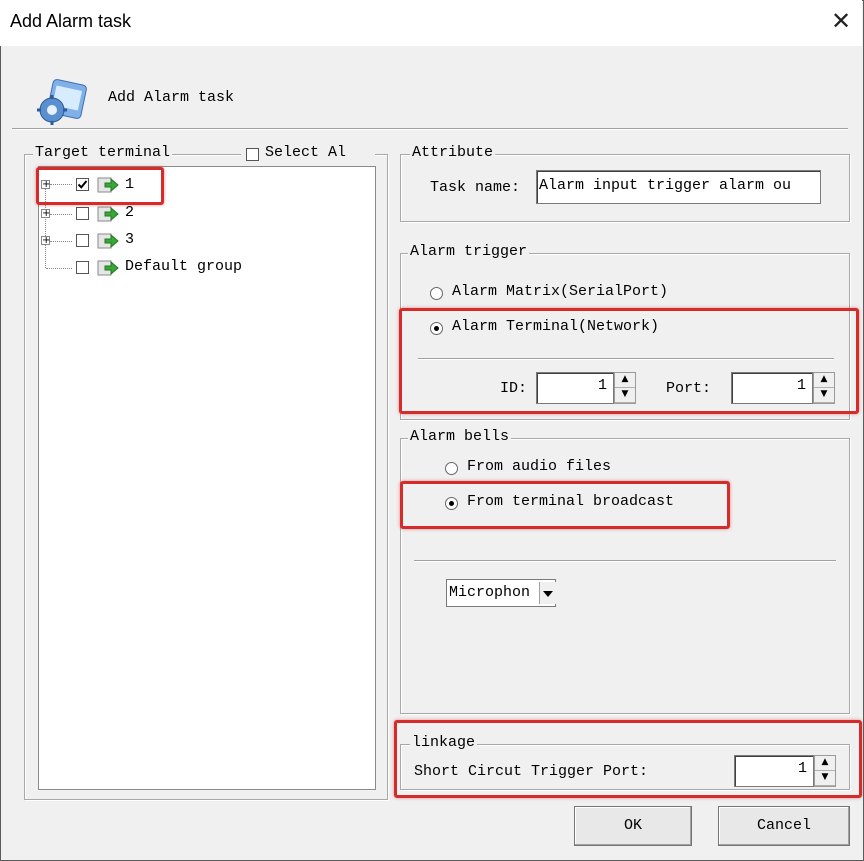  I want to click on broadcast-source-select: Microphon, so click(501, 593).